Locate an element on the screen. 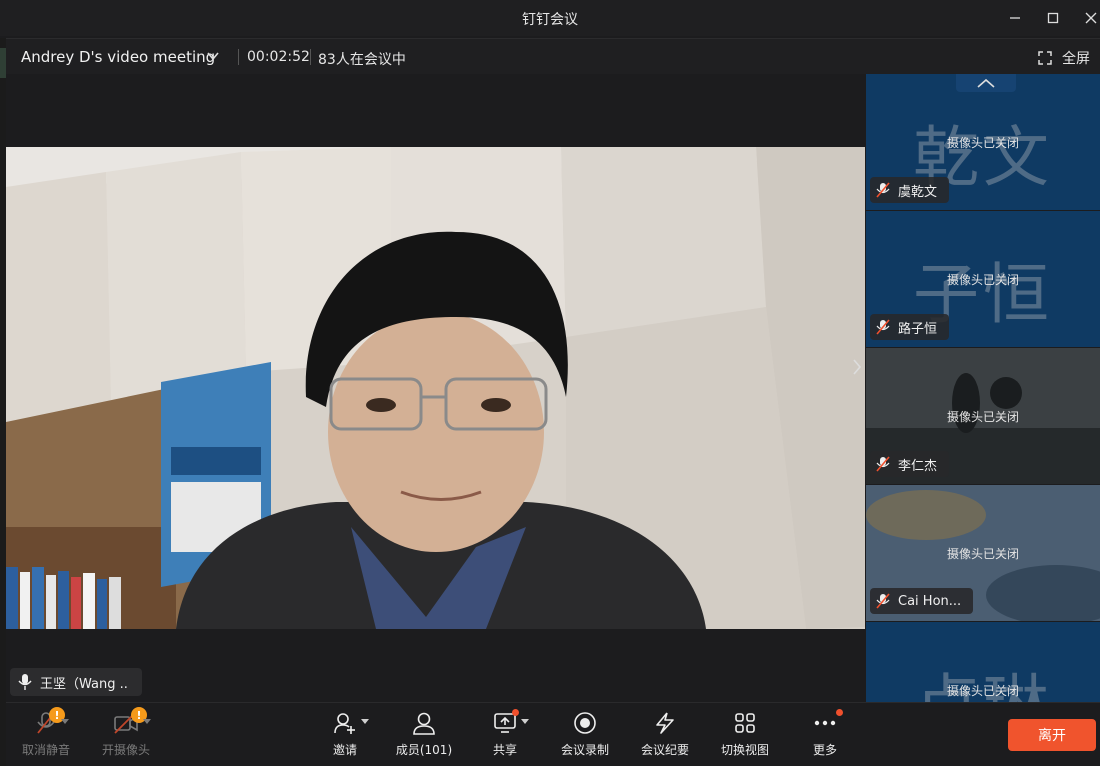 Image resolution: width=1100 pixels, height=766 pixels. unmute-label: 取消静音 is located at coordinates (45, 750).